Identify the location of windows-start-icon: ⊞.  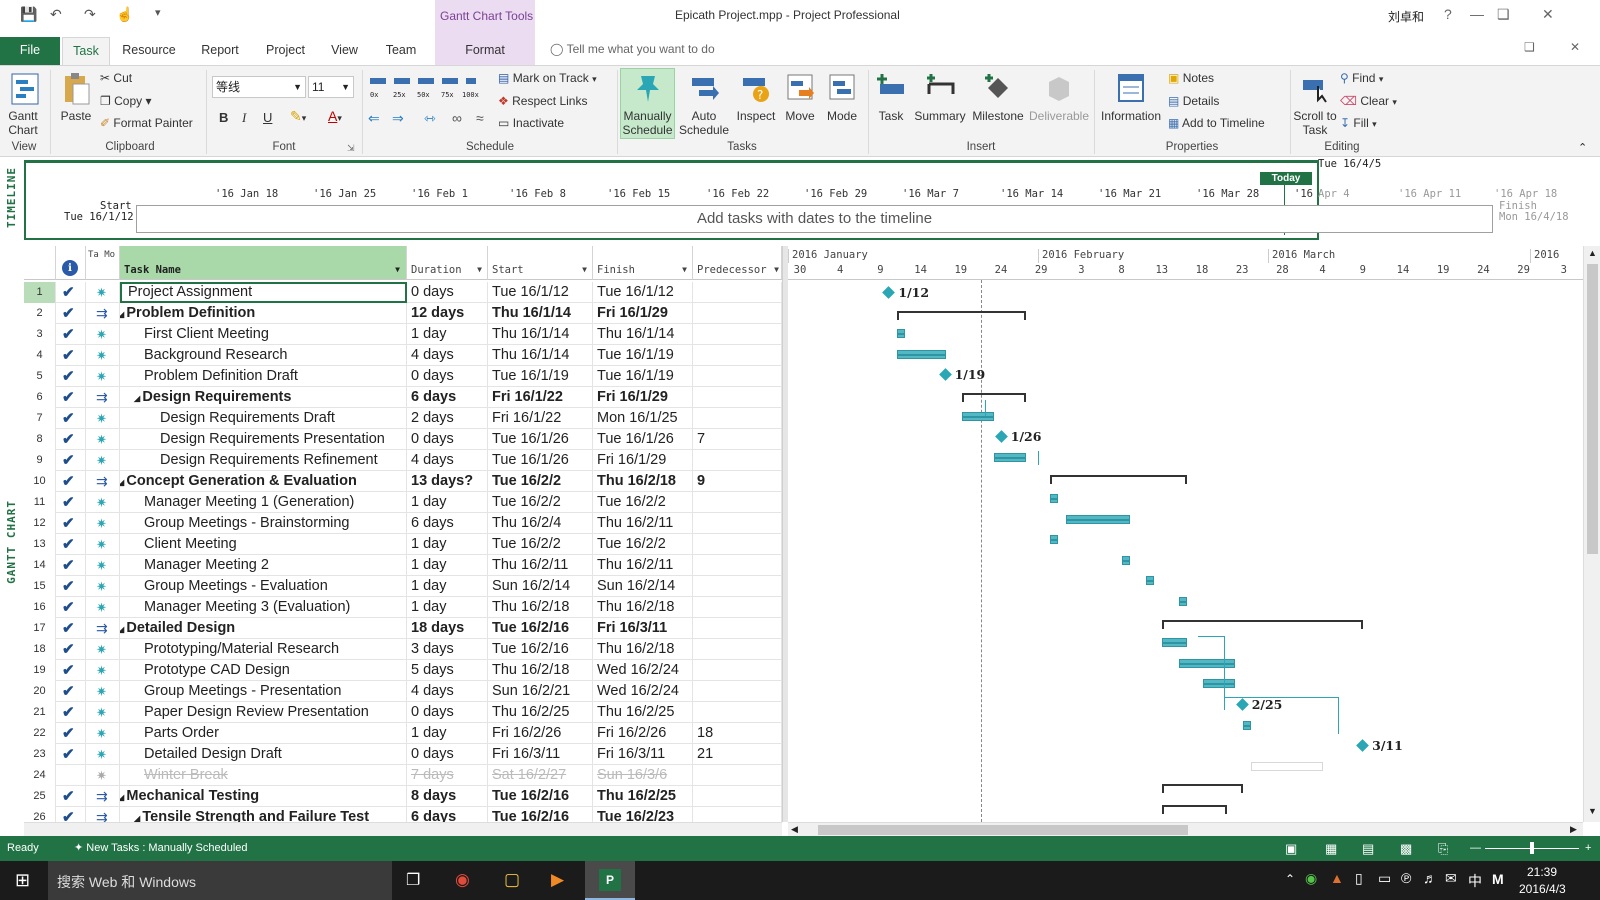
(22, 880).